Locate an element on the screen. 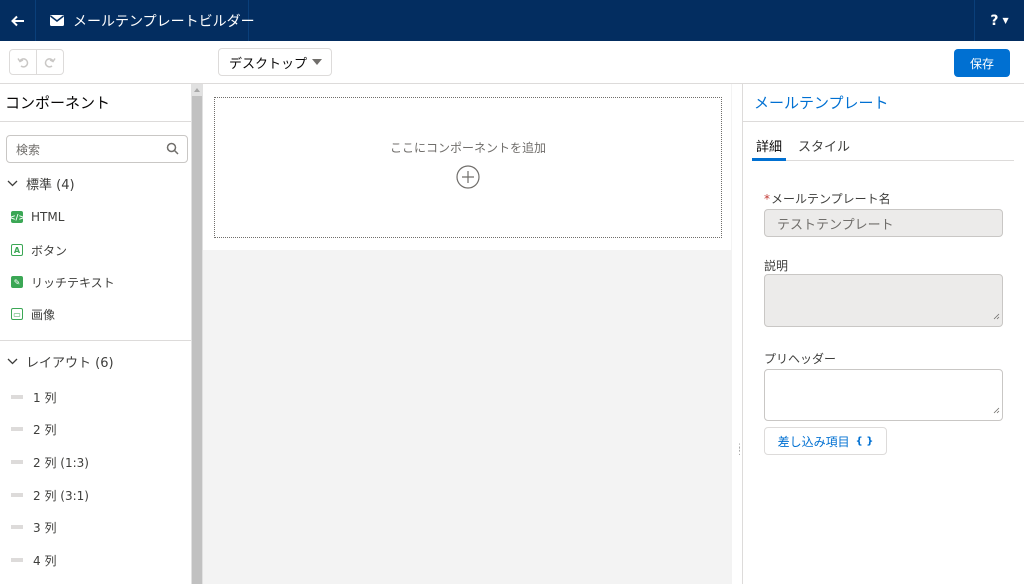  search-icon is located at coordinates (172, 150).